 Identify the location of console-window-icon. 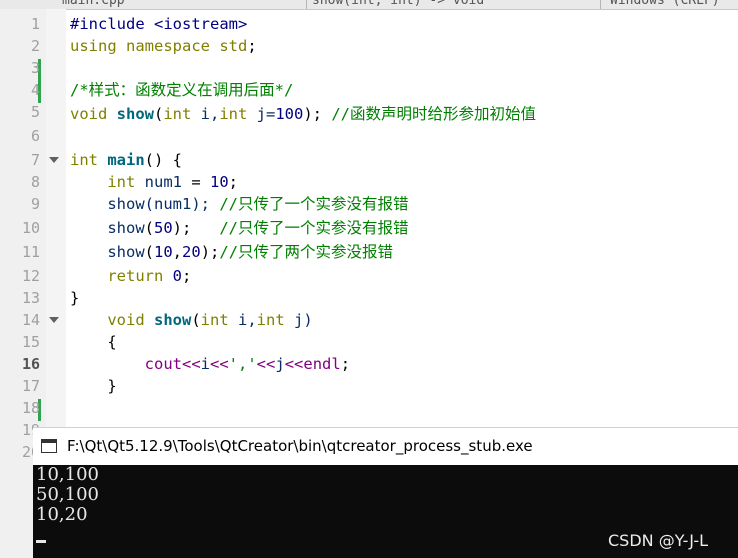
(49, 446).